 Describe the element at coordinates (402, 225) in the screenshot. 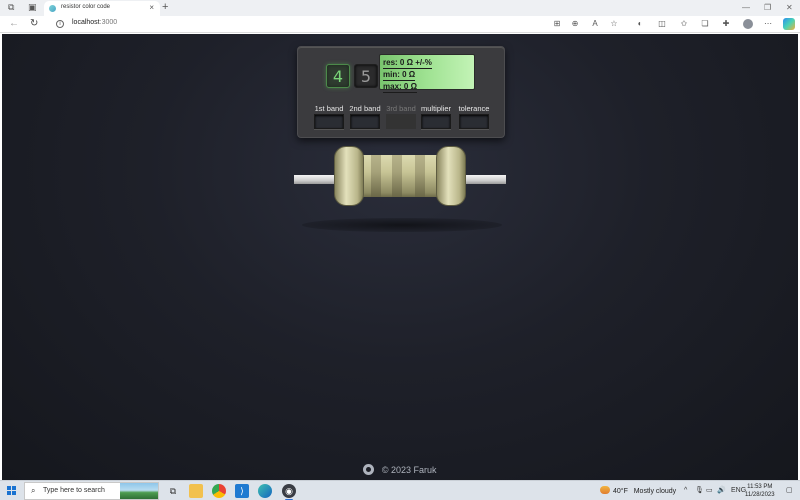

I see `resistor-shadow` at that location.